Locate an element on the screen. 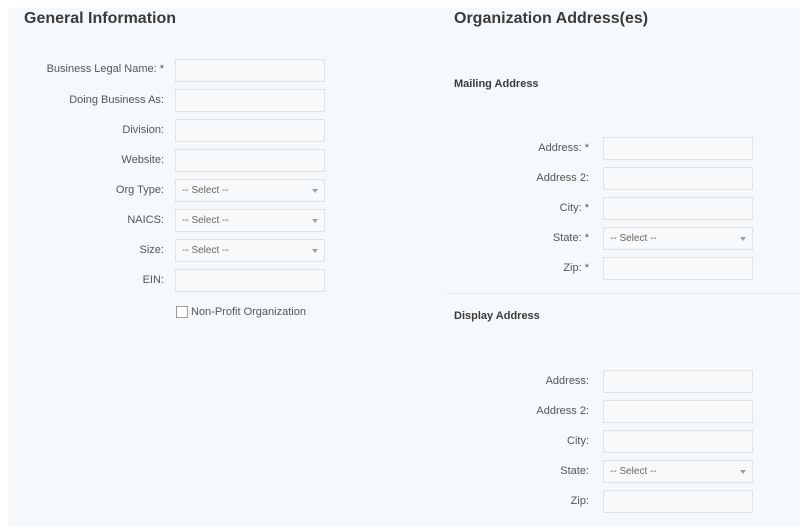 This screenshot has width=801, height=529. display-address-label: Address: is located at coordinates (567, 381).